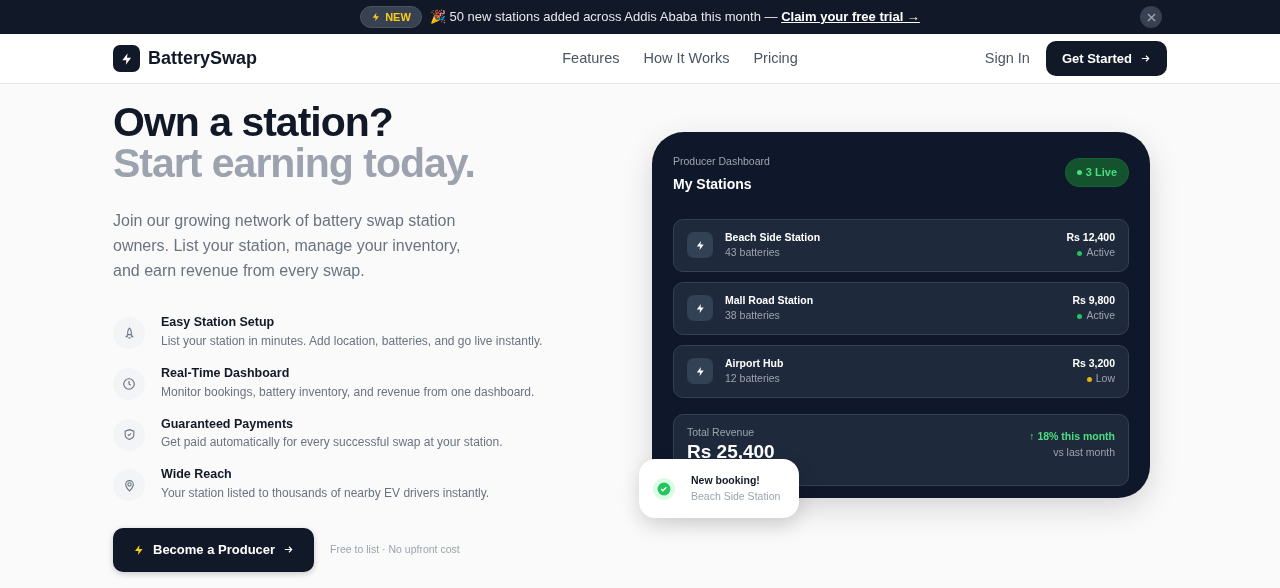  I want to click on nav-link: Pricing, so click(775, 58).